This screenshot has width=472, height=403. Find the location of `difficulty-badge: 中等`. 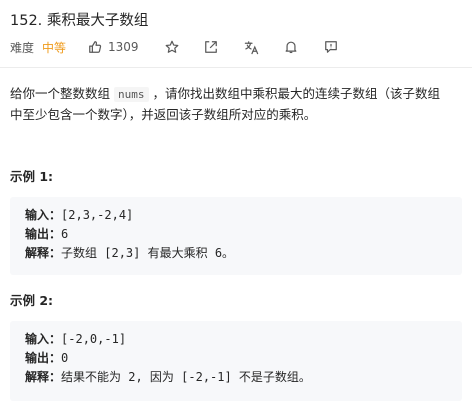

difficulty-badge: 中等 is located at coordinates (54, 47).